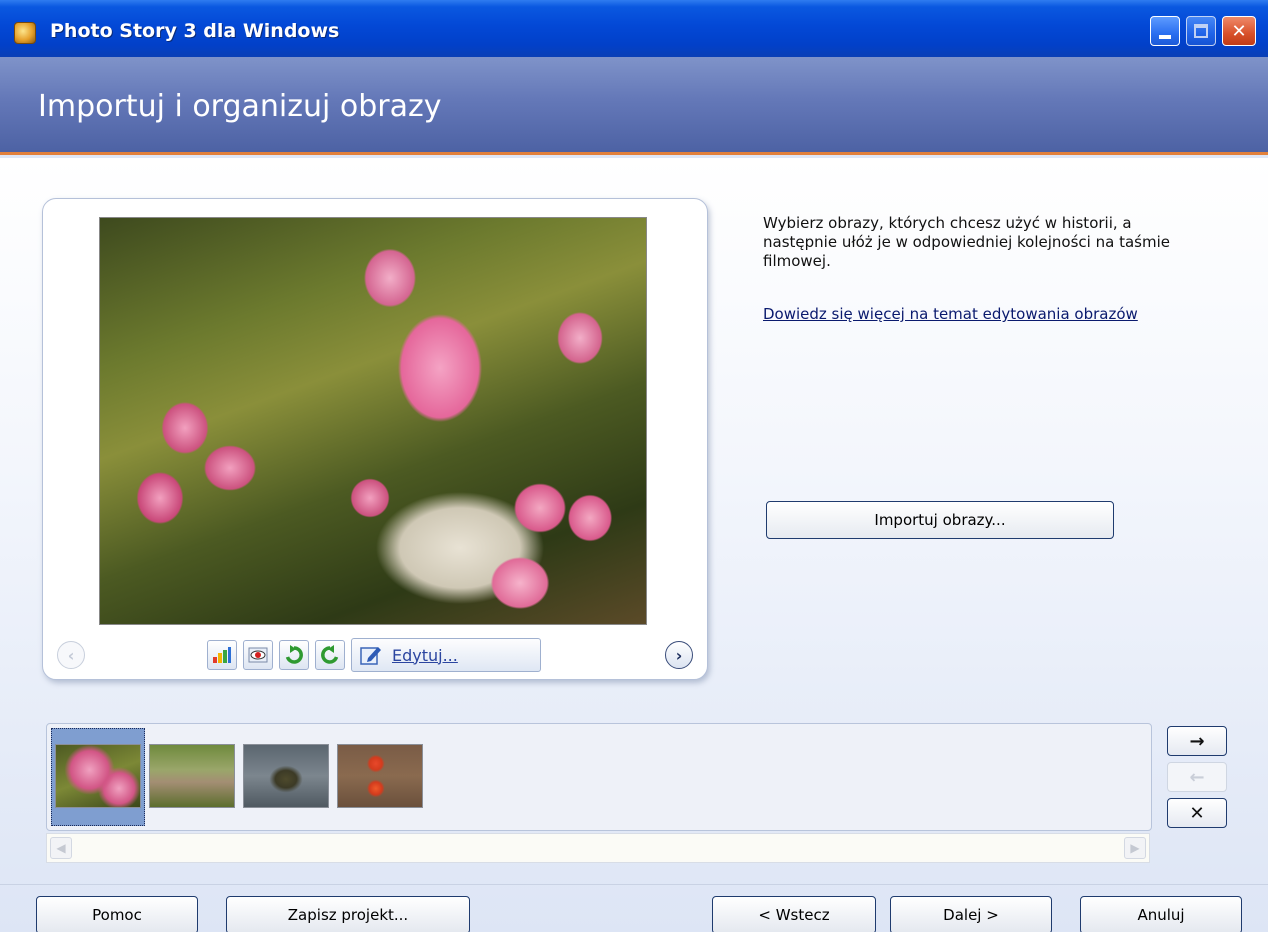 The height and width of the screenshot is (932, 1268). I want to click on move-right-button: →, so click(1197, 741).